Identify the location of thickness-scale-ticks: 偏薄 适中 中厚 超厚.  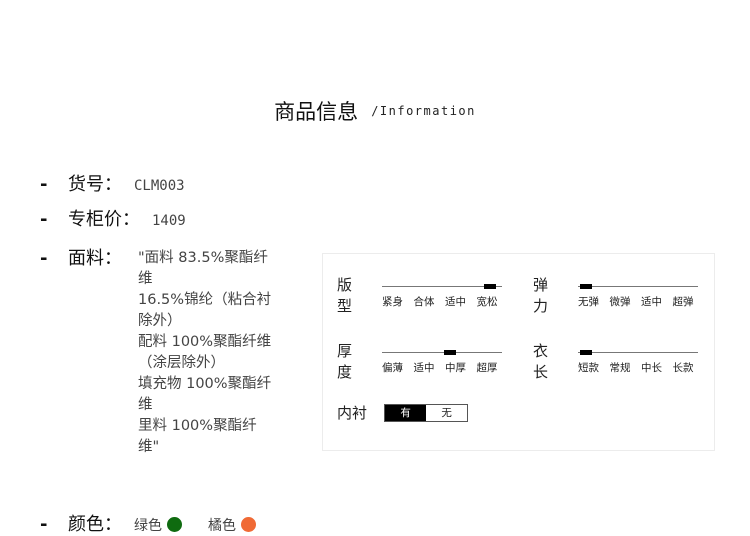
(445, 367).